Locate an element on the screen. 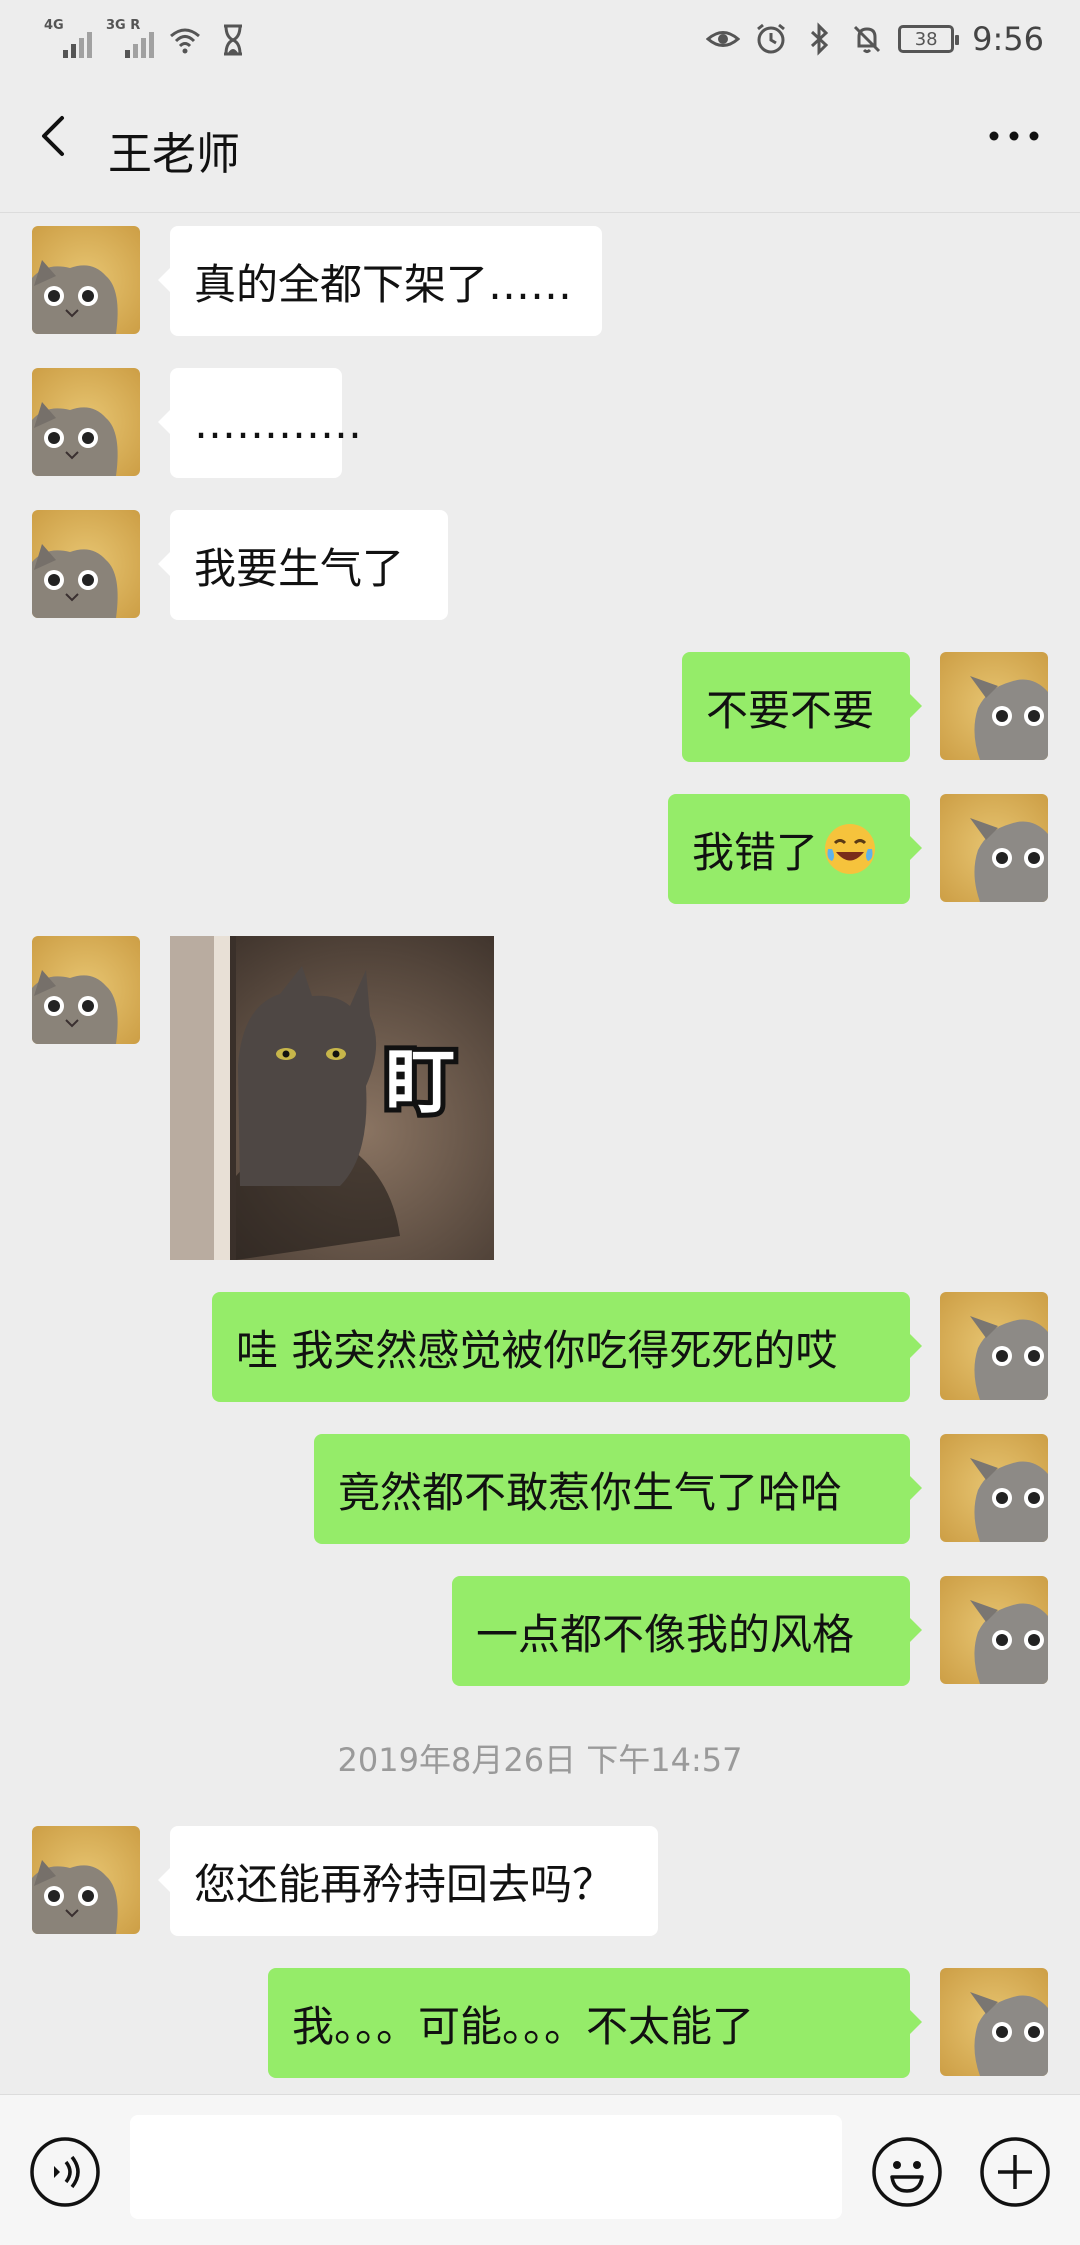 The height and width of the screenshot is (2245, 1080). chat-title: 王老师 is located at coordinates (174, 154).